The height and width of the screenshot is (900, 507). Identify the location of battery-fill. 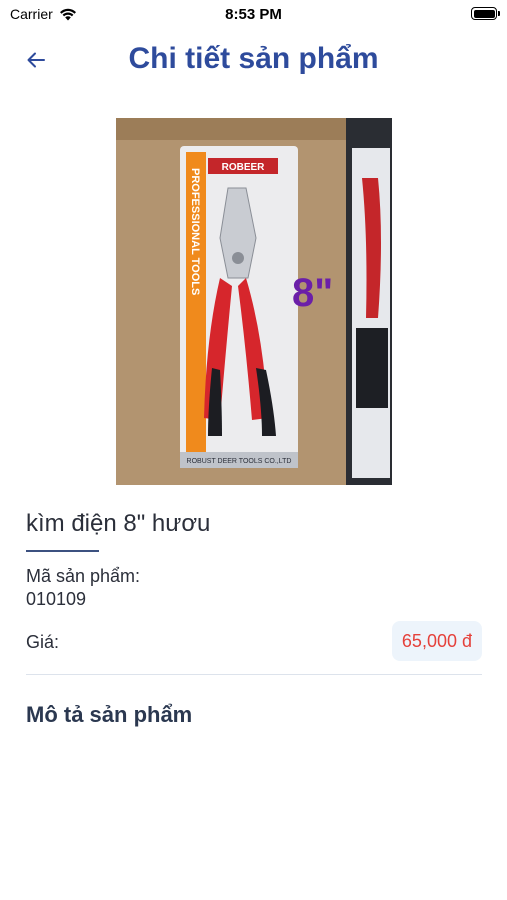
(484, 13).